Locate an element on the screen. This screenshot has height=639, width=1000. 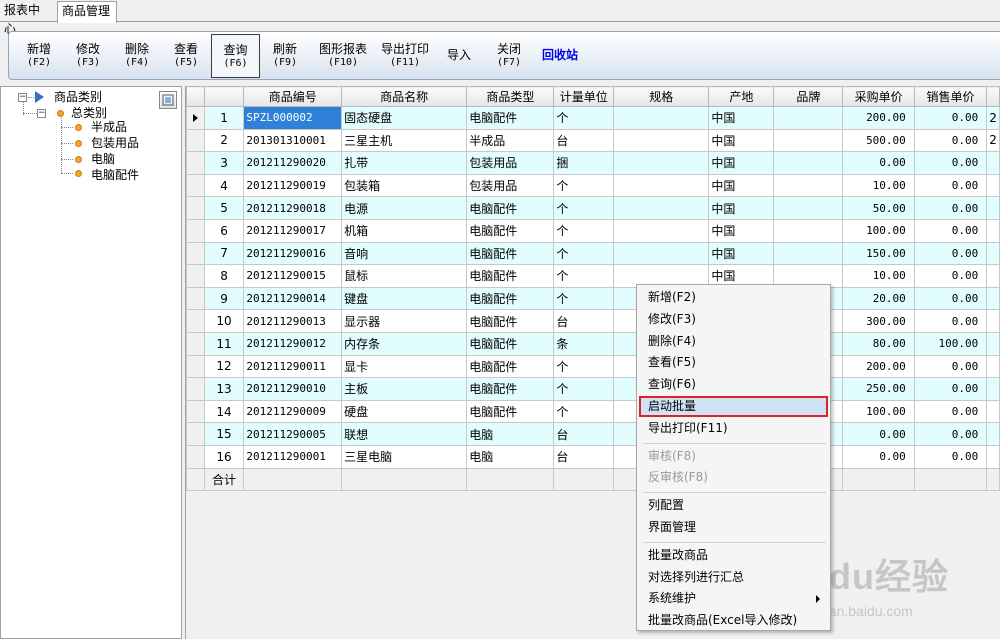
menu-item: 查看(F5) is located at coordinates (733, 362).